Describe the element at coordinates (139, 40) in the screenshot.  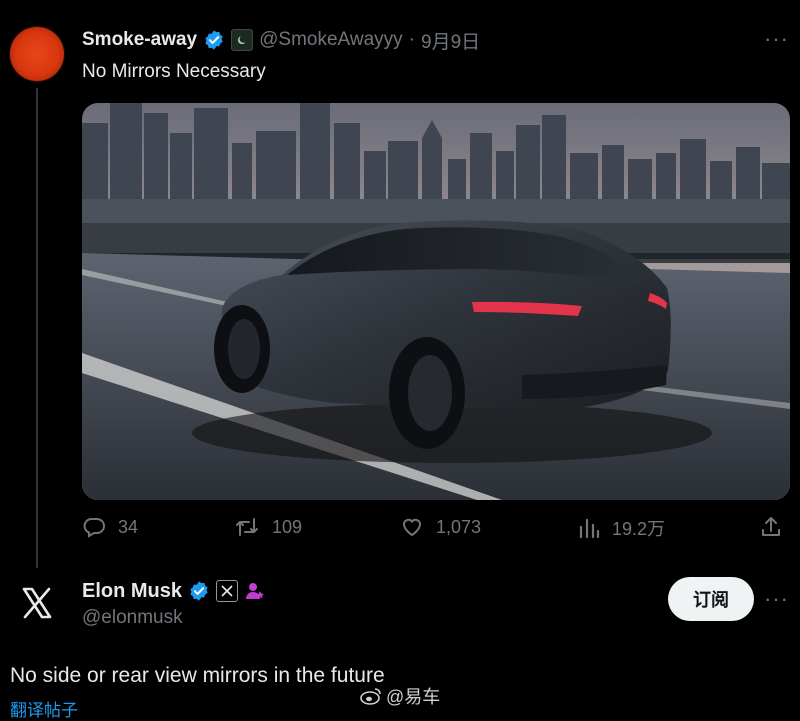
I see `tweet1-display-name: Smoke-away` at that location.